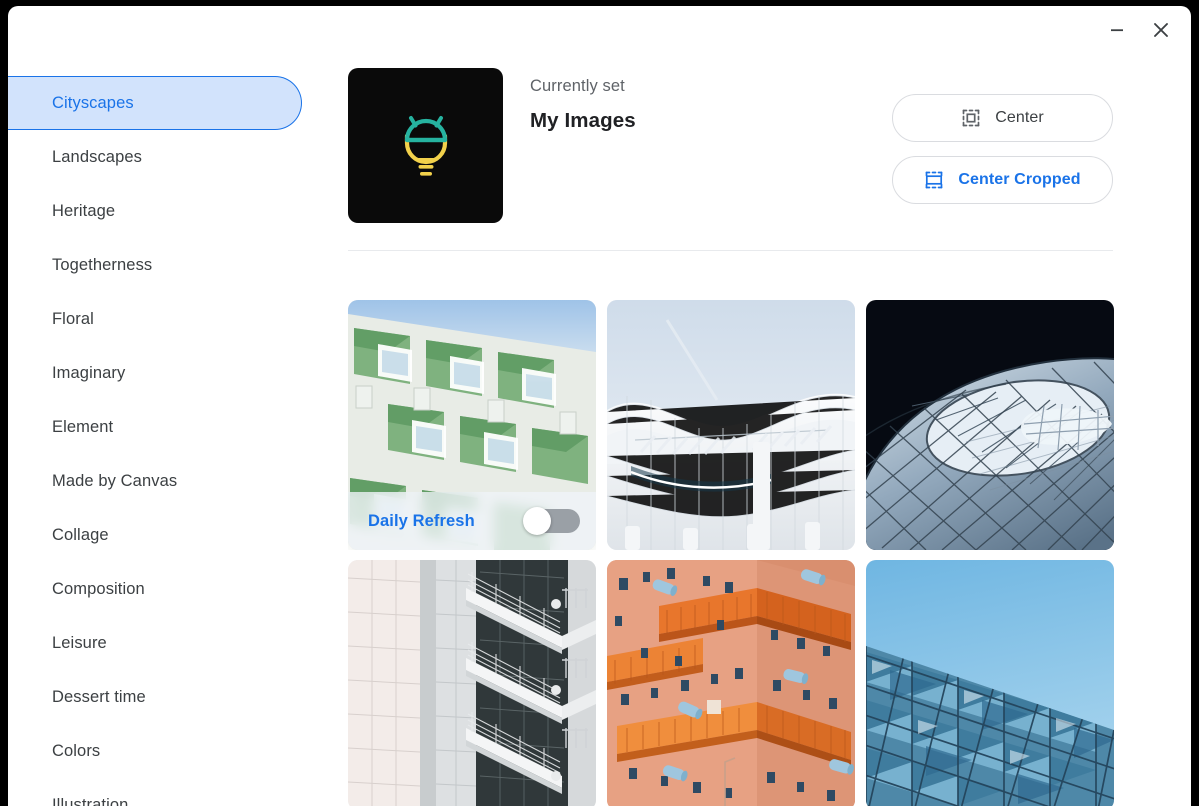  What do you see at coordinates (711, 100) in the screenshot?
I see `current-wallpaper-info: Currently set My Images` at bounding box center [711, 100].